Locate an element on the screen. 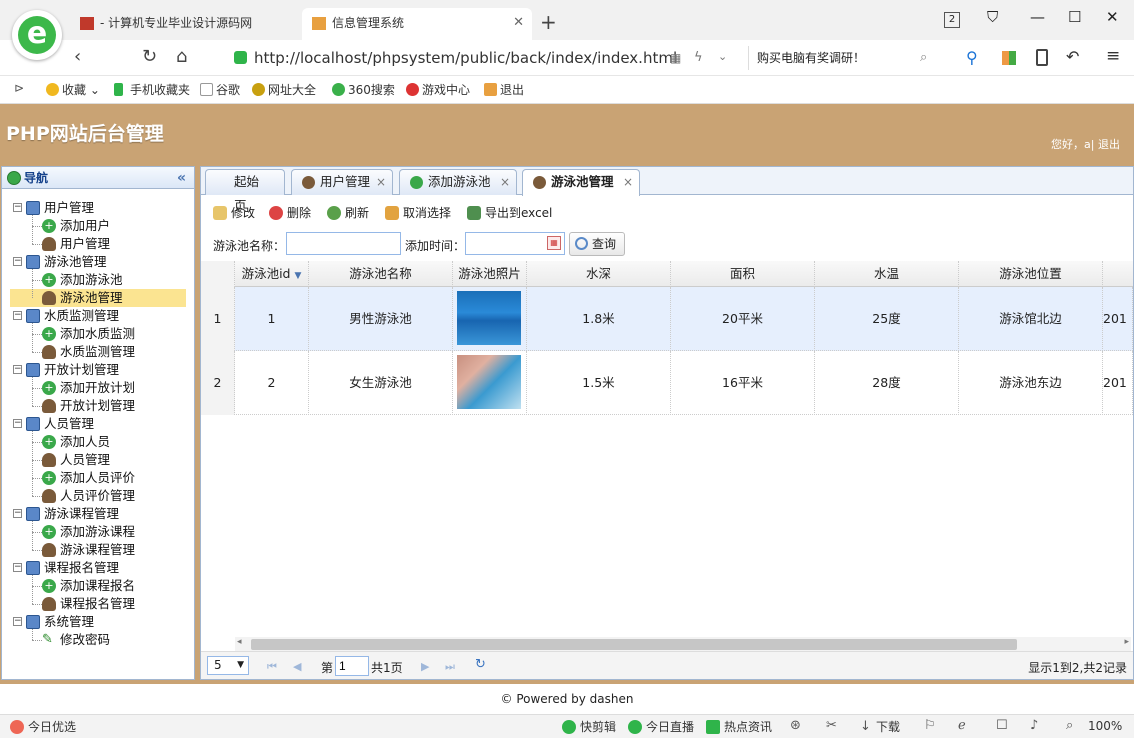  chevron-down-icon: ⌄ is located at coordinates (722, 56).